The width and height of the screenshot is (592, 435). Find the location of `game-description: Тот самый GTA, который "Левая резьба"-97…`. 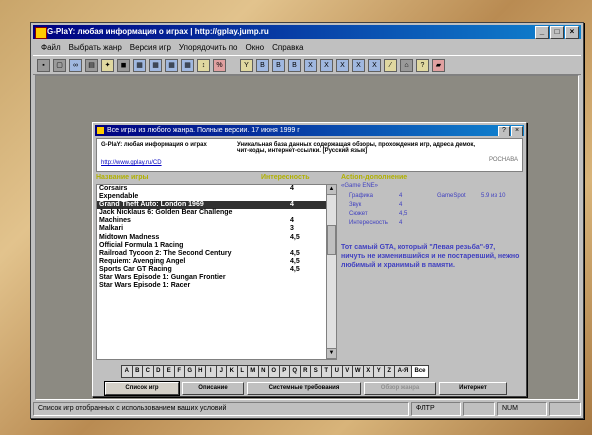

game-description: Тот самый GTA, который "Левая резьба"-97… is located at coordinates (430, 256).